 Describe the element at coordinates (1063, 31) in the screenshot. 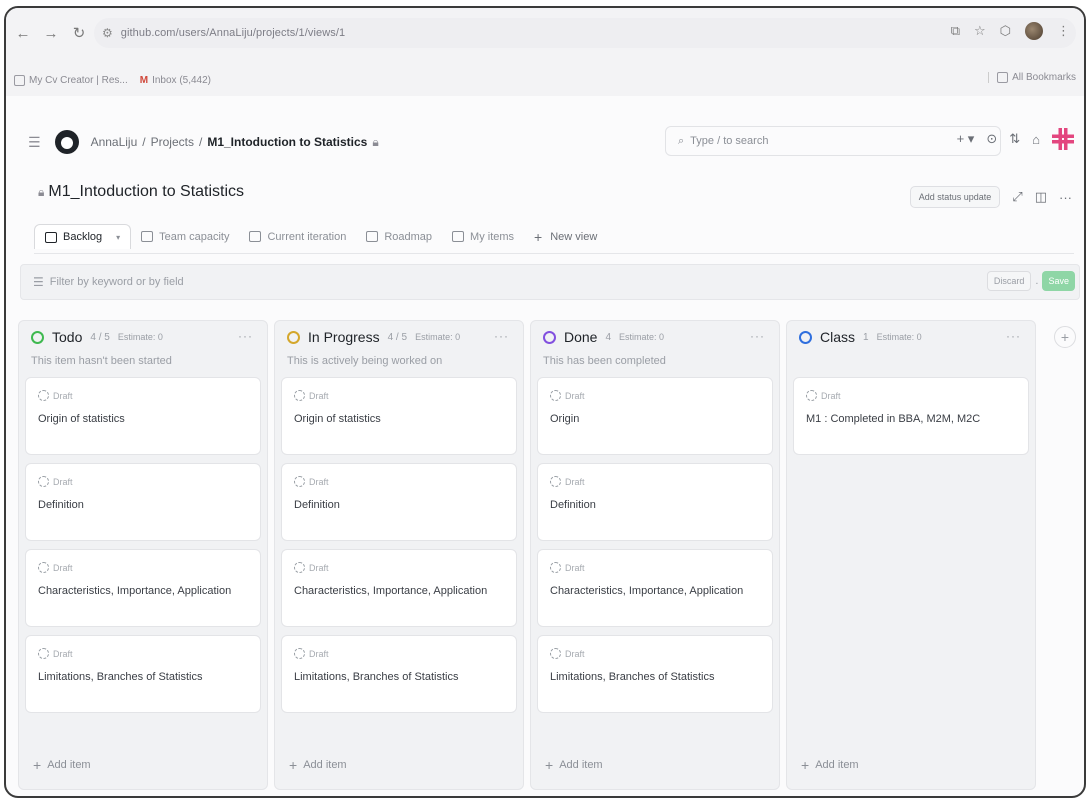

I see `browser-menu-icon: ⋮` at that location.